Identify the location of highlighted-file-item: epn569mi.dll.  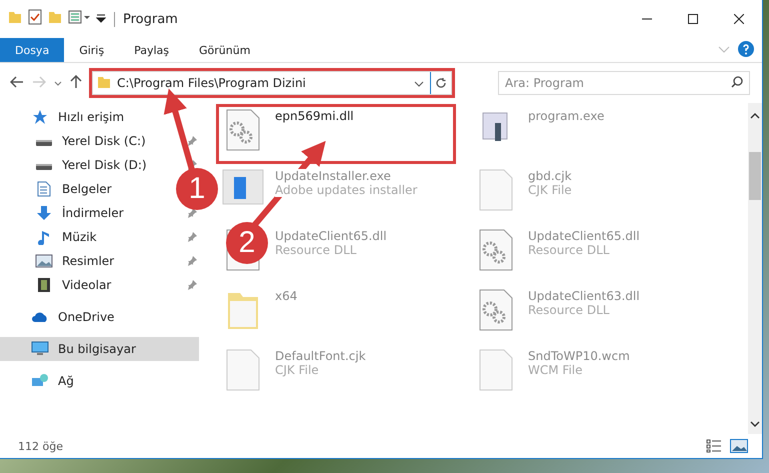
(336, 134).